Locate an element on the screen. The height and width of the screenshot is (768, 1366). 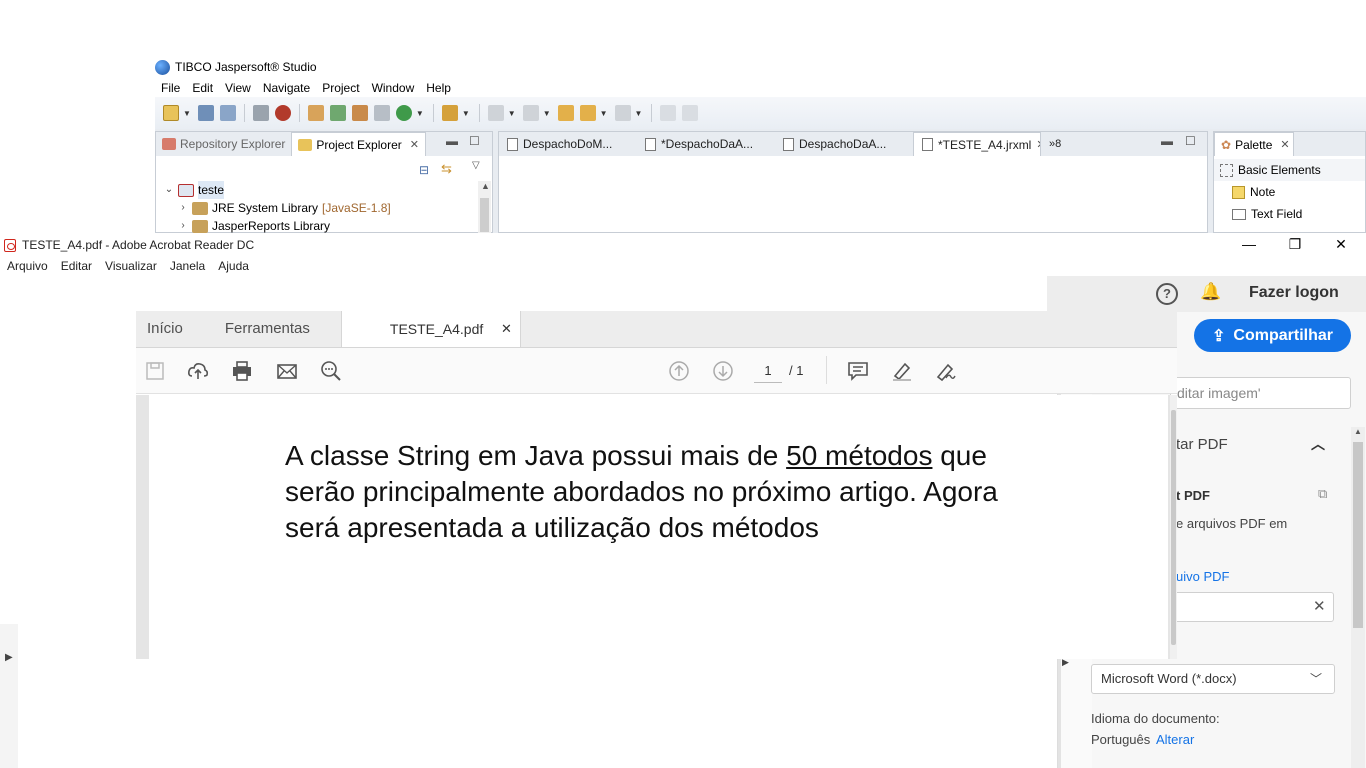
view-menu-icon: ▽ is located at coordinates (476, 165).